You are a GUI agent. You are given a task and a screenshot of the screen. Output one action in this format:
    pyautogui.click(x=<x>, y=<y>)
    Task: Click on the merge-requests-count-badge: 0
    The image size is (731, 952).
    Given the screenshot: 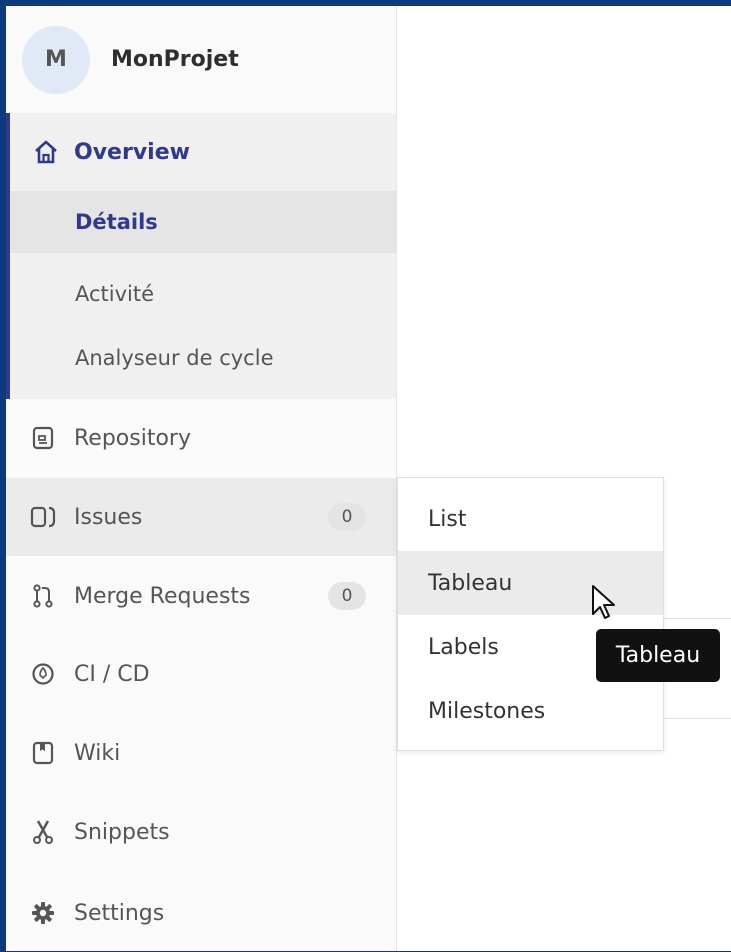 What is the action you would take?
    pyautogui.click(x=347, y=596)
    